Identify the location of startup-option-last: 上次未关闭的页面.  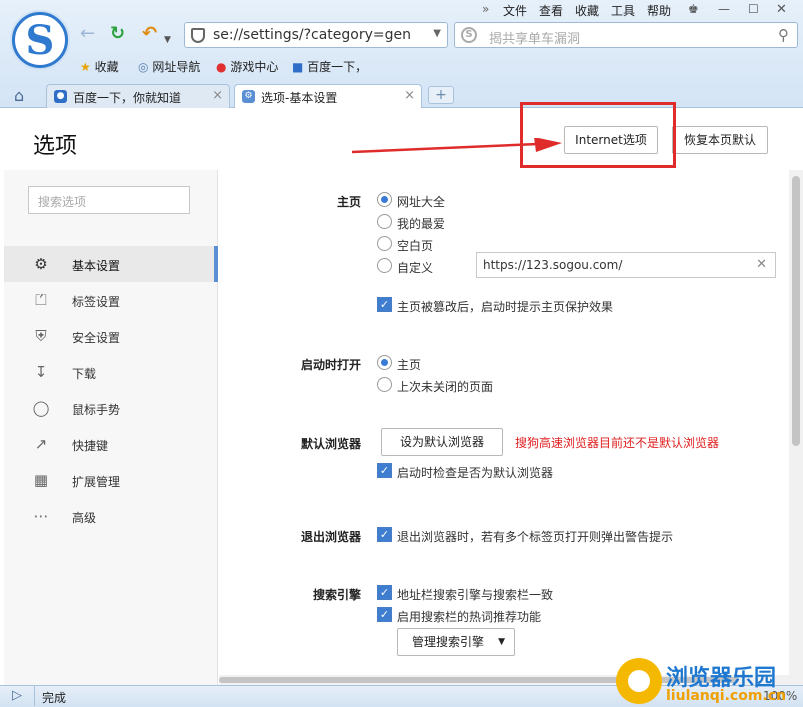
(435, 386).